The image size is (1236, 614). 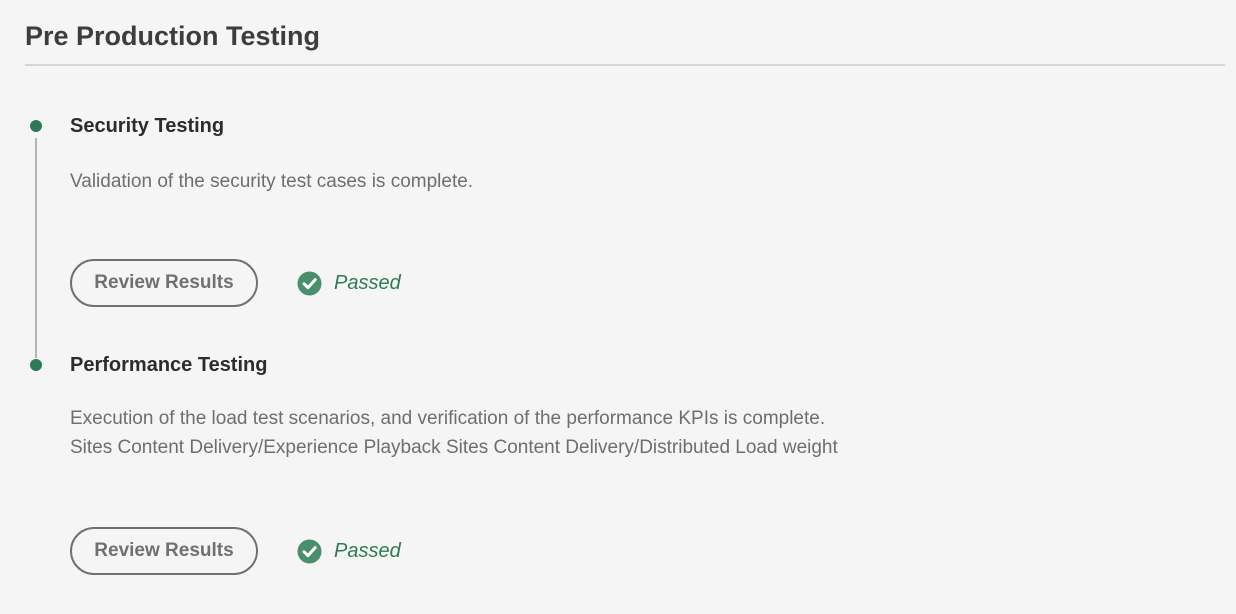 What do you see at coordinates (169, 365) in the screenshot?
I see `step-title: Performance Testing` at bounding box center [169, 365].